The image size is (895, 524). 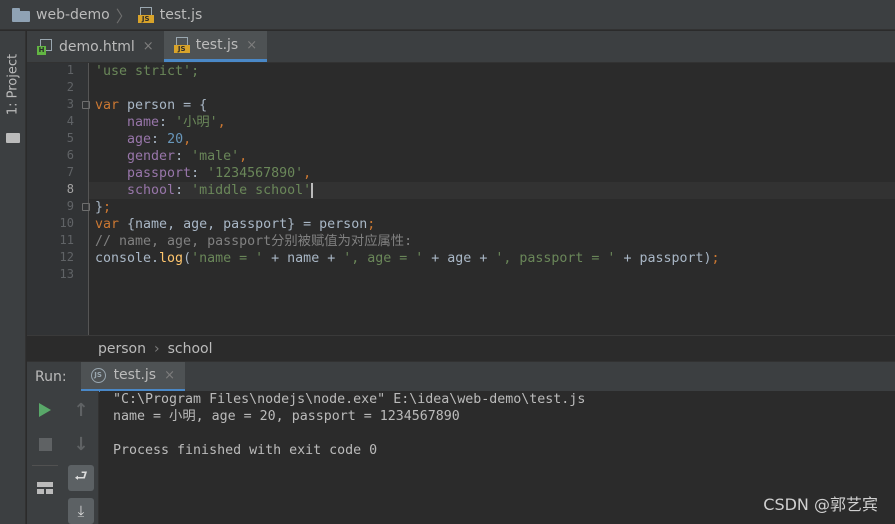 I want to click on scroll-to-end-button: ⤓, so click(x=81, y=511).